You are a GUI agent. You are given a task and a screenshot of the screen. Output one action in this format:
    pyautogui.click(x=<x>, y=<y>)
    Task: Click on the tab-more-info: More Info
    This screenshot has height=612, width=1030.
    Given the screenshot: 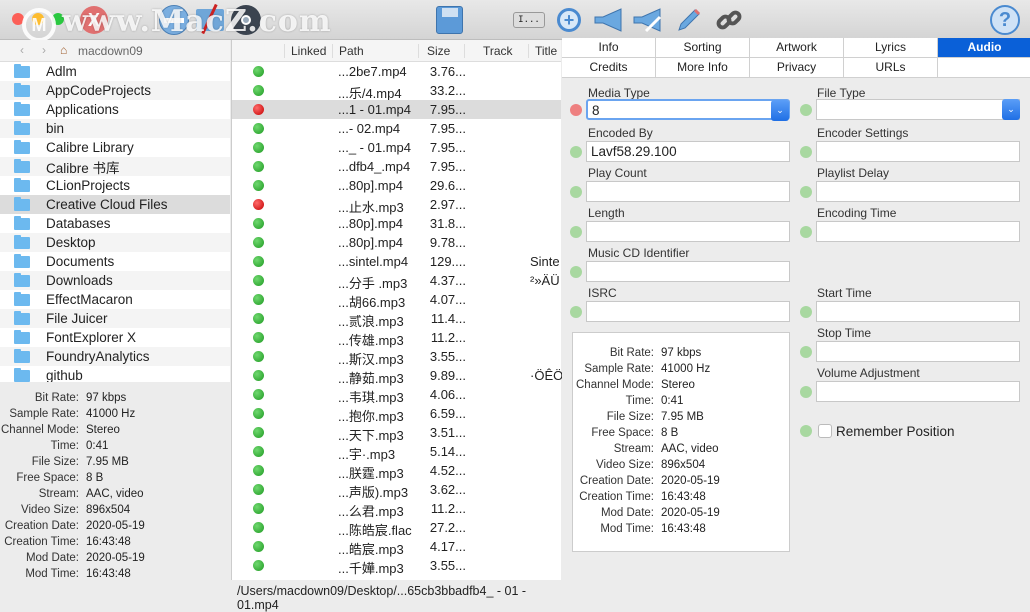 What is the action you would take?
    pyautogui.click(x=703, y=68)
    